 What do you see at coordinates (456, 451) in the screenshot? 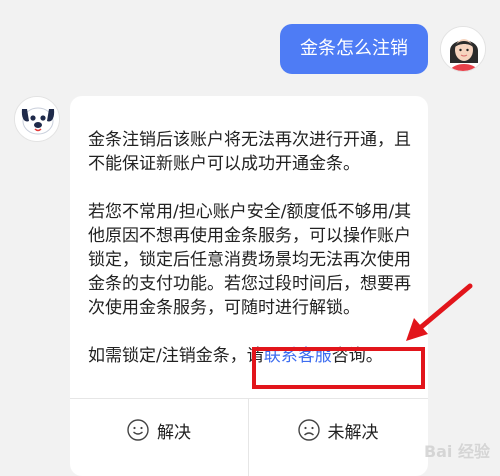
I see `watermark: Bai 经验` at bounding box center [456, 451].